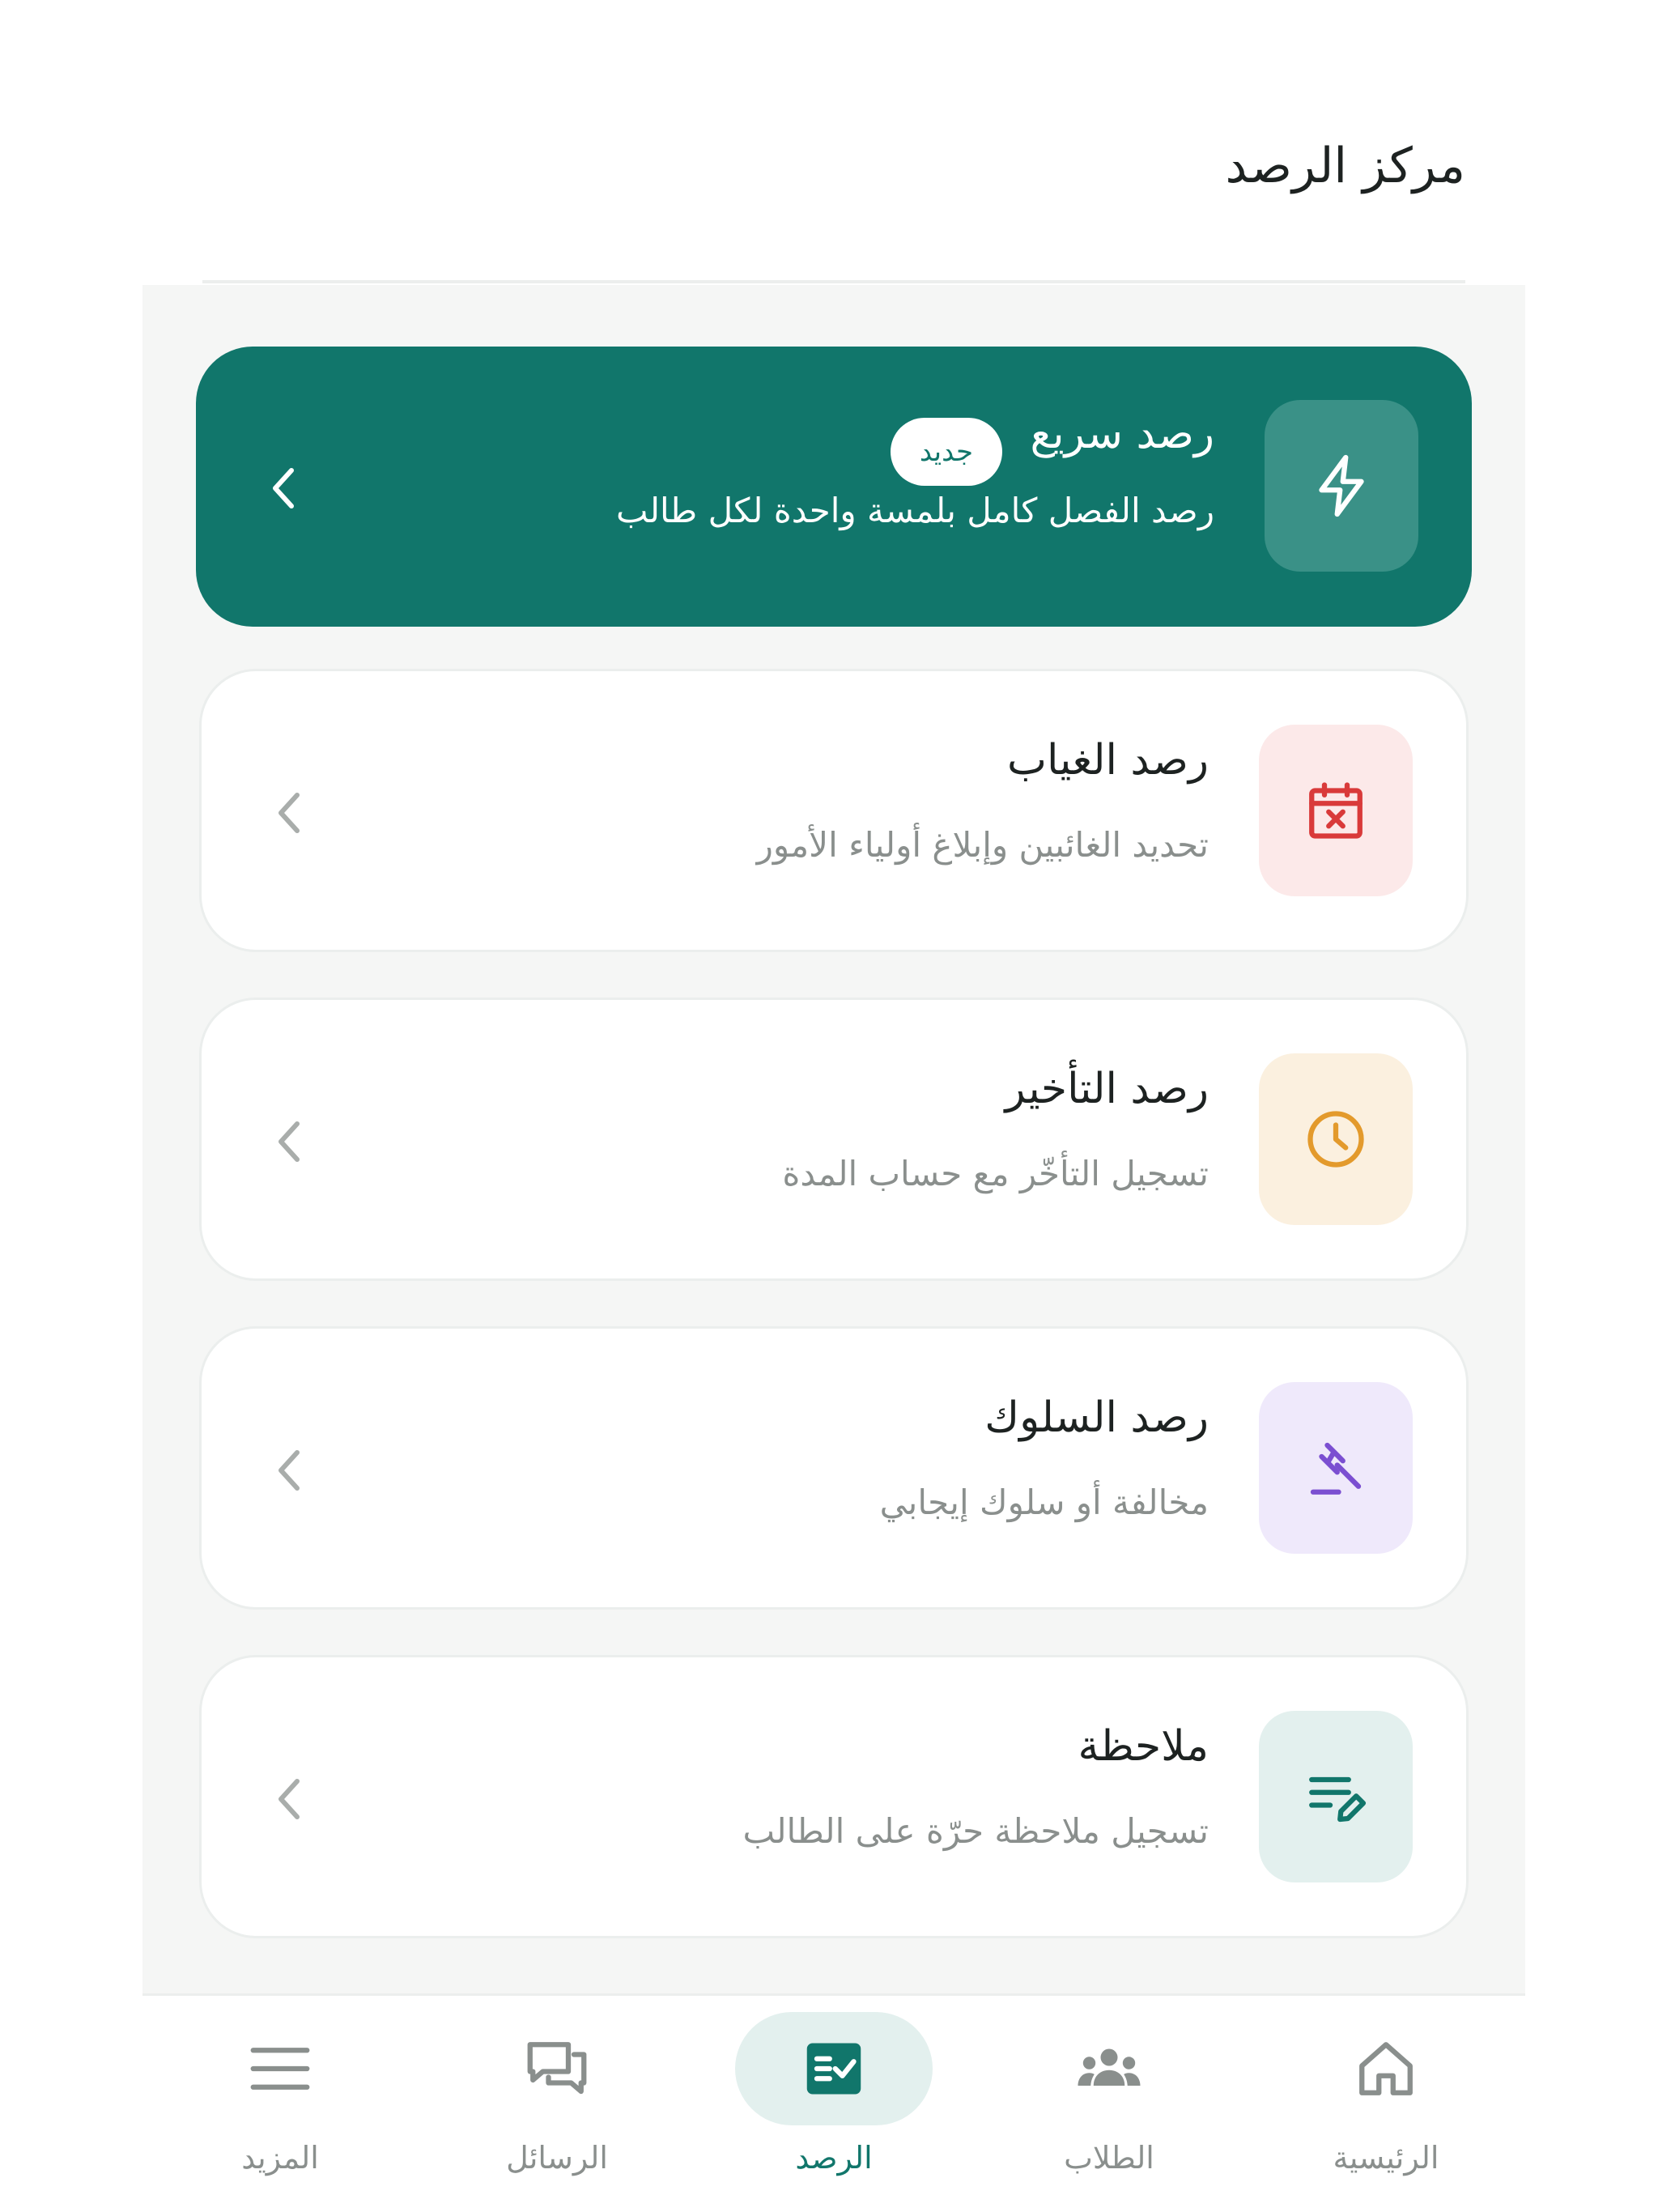  I want to click on note-subtitle: تسجيل ملاحظة حرّة على الطالب, so click(975, 1831).